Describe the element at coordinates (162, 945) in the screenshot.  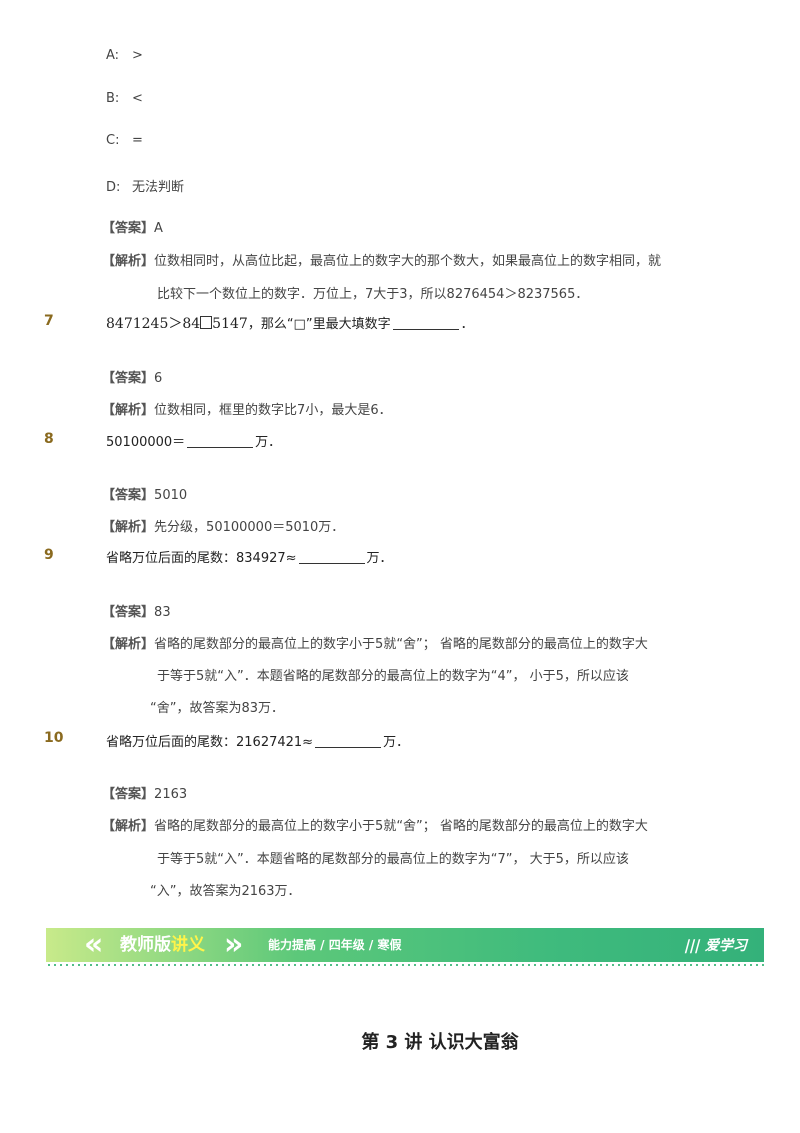
I see `banner-title: 教师版讲义` at that location.